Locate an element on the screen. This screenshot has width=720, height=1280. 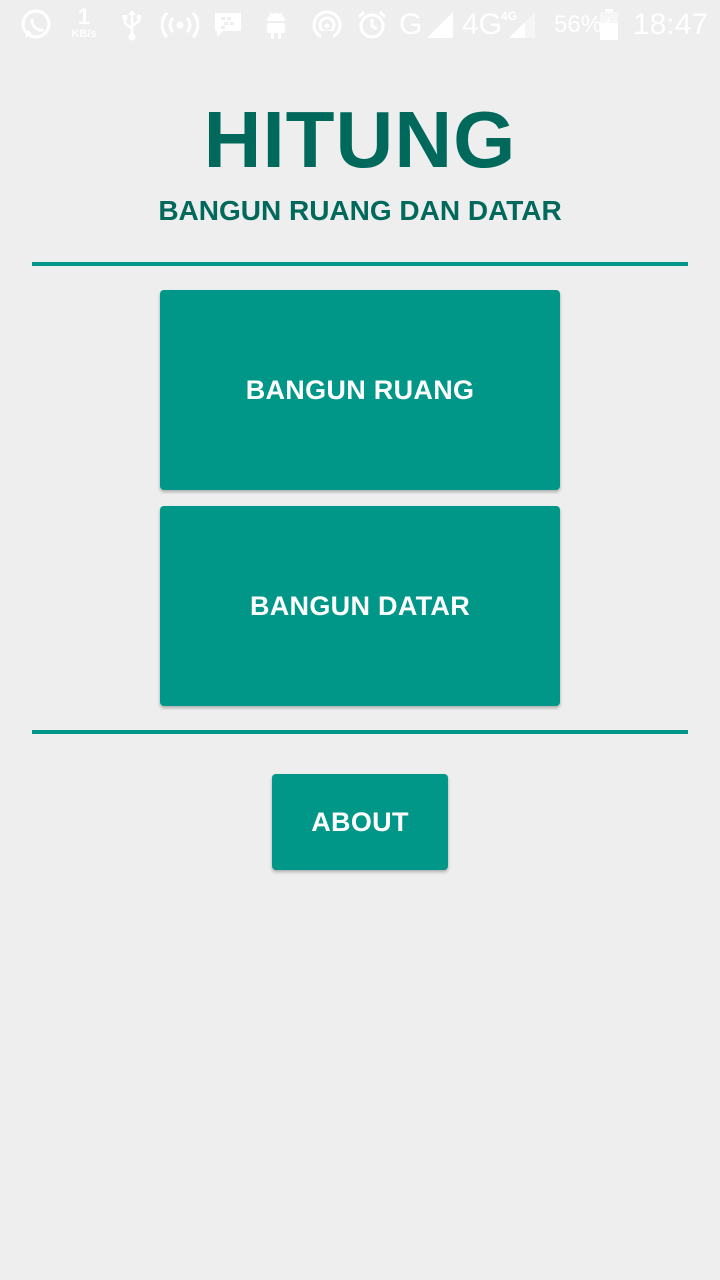
network-speed: 1 KB/s is located at coordinates (84, 23).